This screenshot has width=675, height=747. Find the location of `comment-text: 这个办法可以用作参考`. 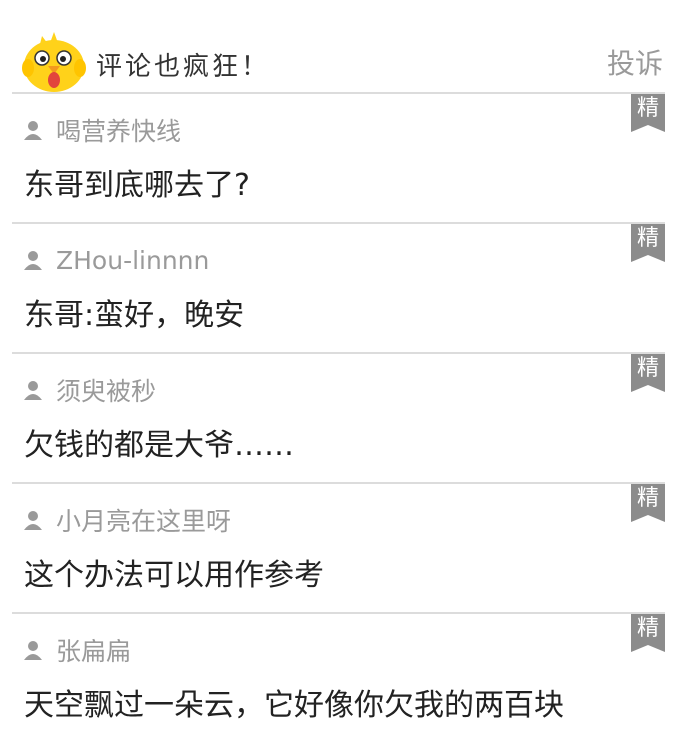

comment-text: 这个办法可以用作参考 is located at coordinates (174, 575).